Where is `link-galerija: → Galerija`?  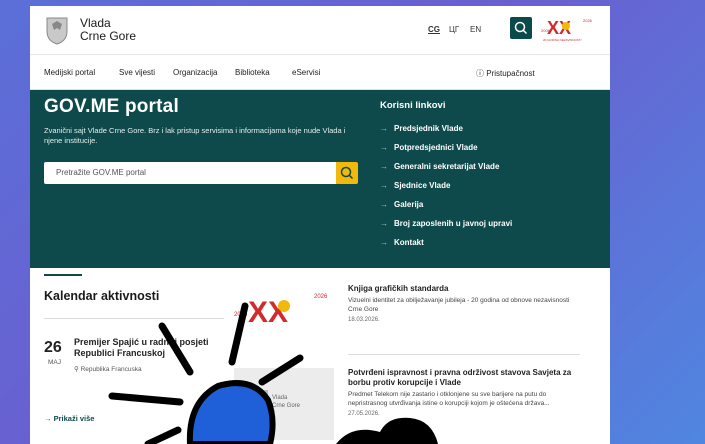
link-galerija: → Galerija is located at coordinates (401, 204).